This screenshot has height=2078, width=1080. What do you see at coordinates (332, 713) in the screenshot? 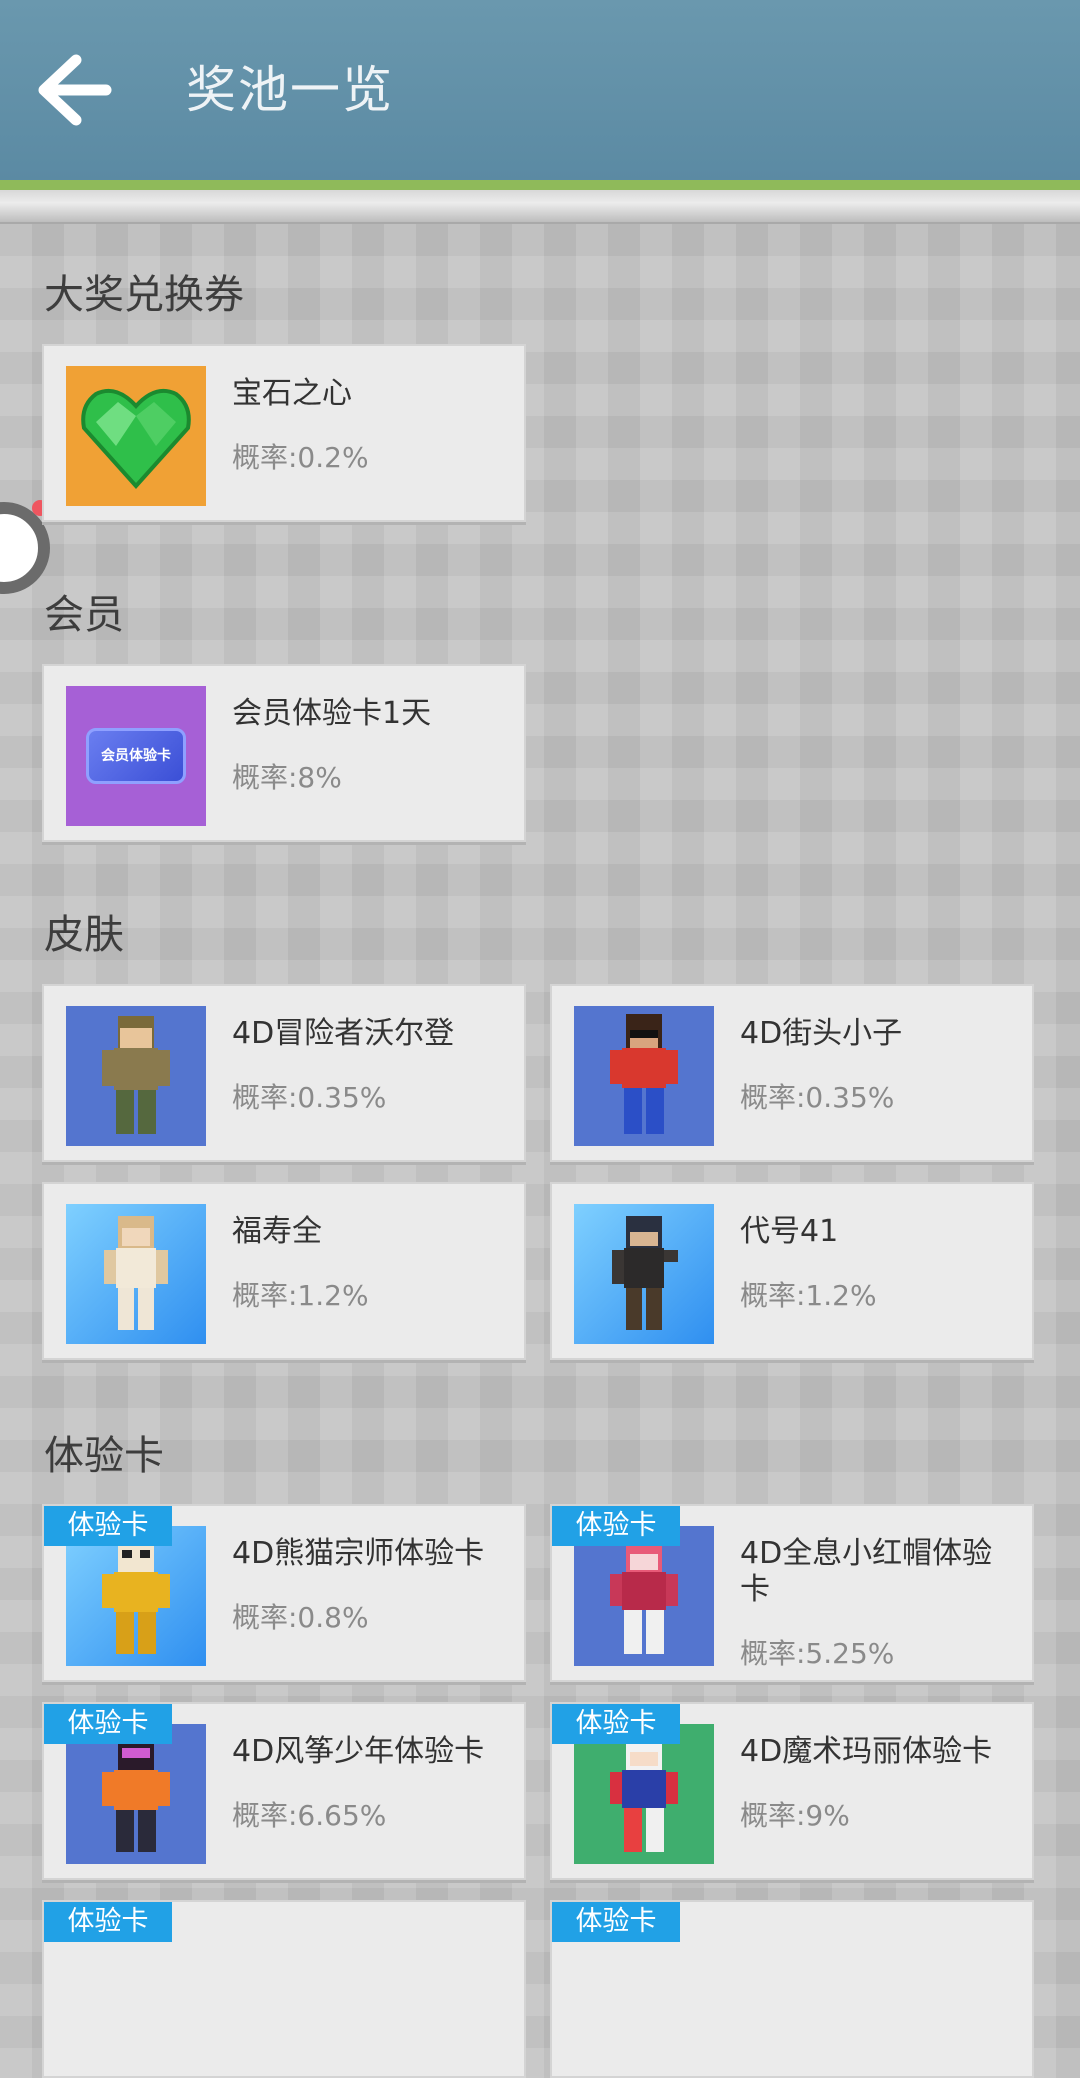
I see `prize-name: 会员体验卡1天` at bounding box center [332, 713].